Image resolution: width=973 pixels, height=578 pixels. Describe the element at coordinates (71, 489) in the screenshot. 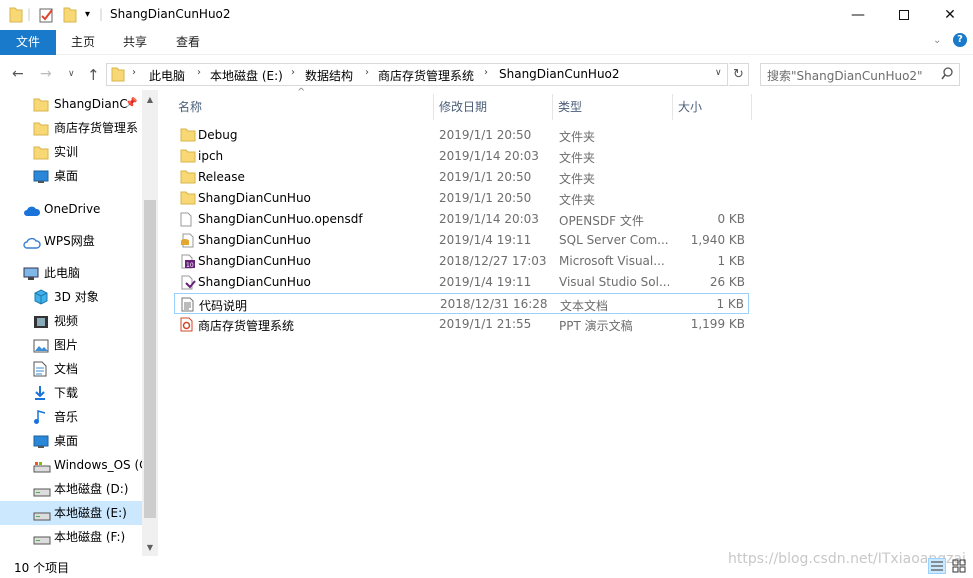

I see `nav-item-15: 本地磁盘 (D:)` at that location.